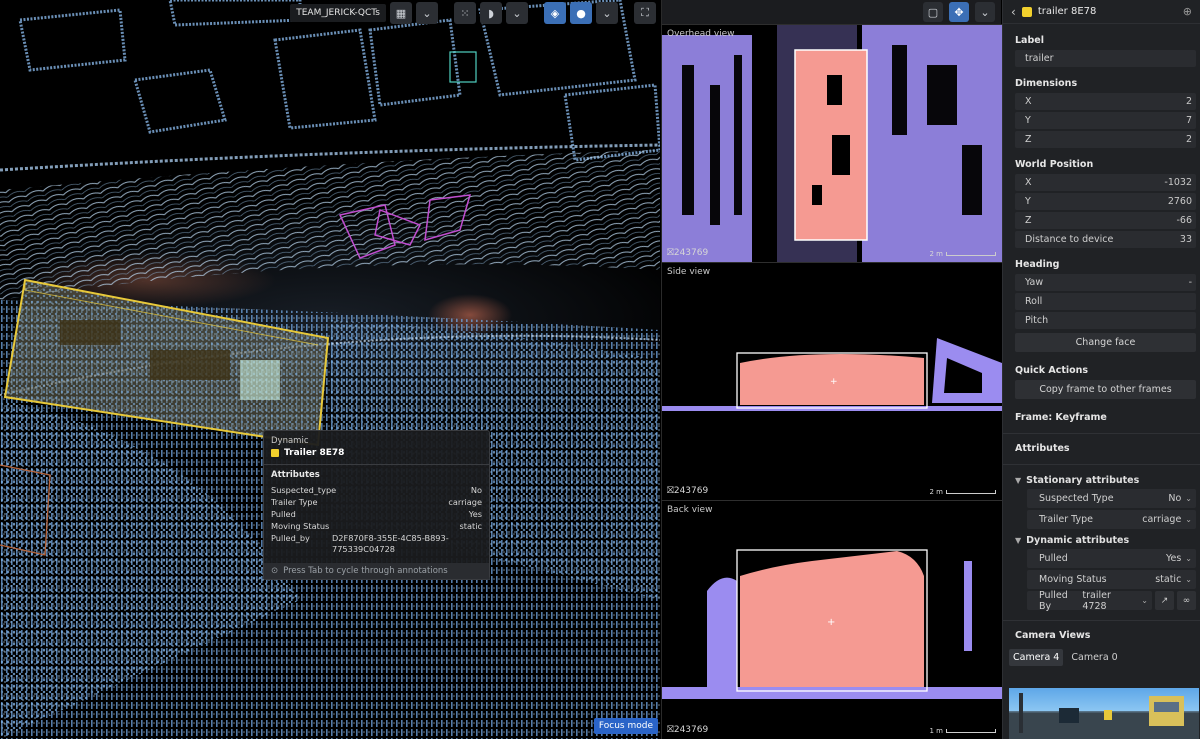 This screenshot has height=739, width=1200. What do you see at coordinates (1162, 519) in the screenshot?
I see `attr-value: carriage` at bounding box center [1162, 519].